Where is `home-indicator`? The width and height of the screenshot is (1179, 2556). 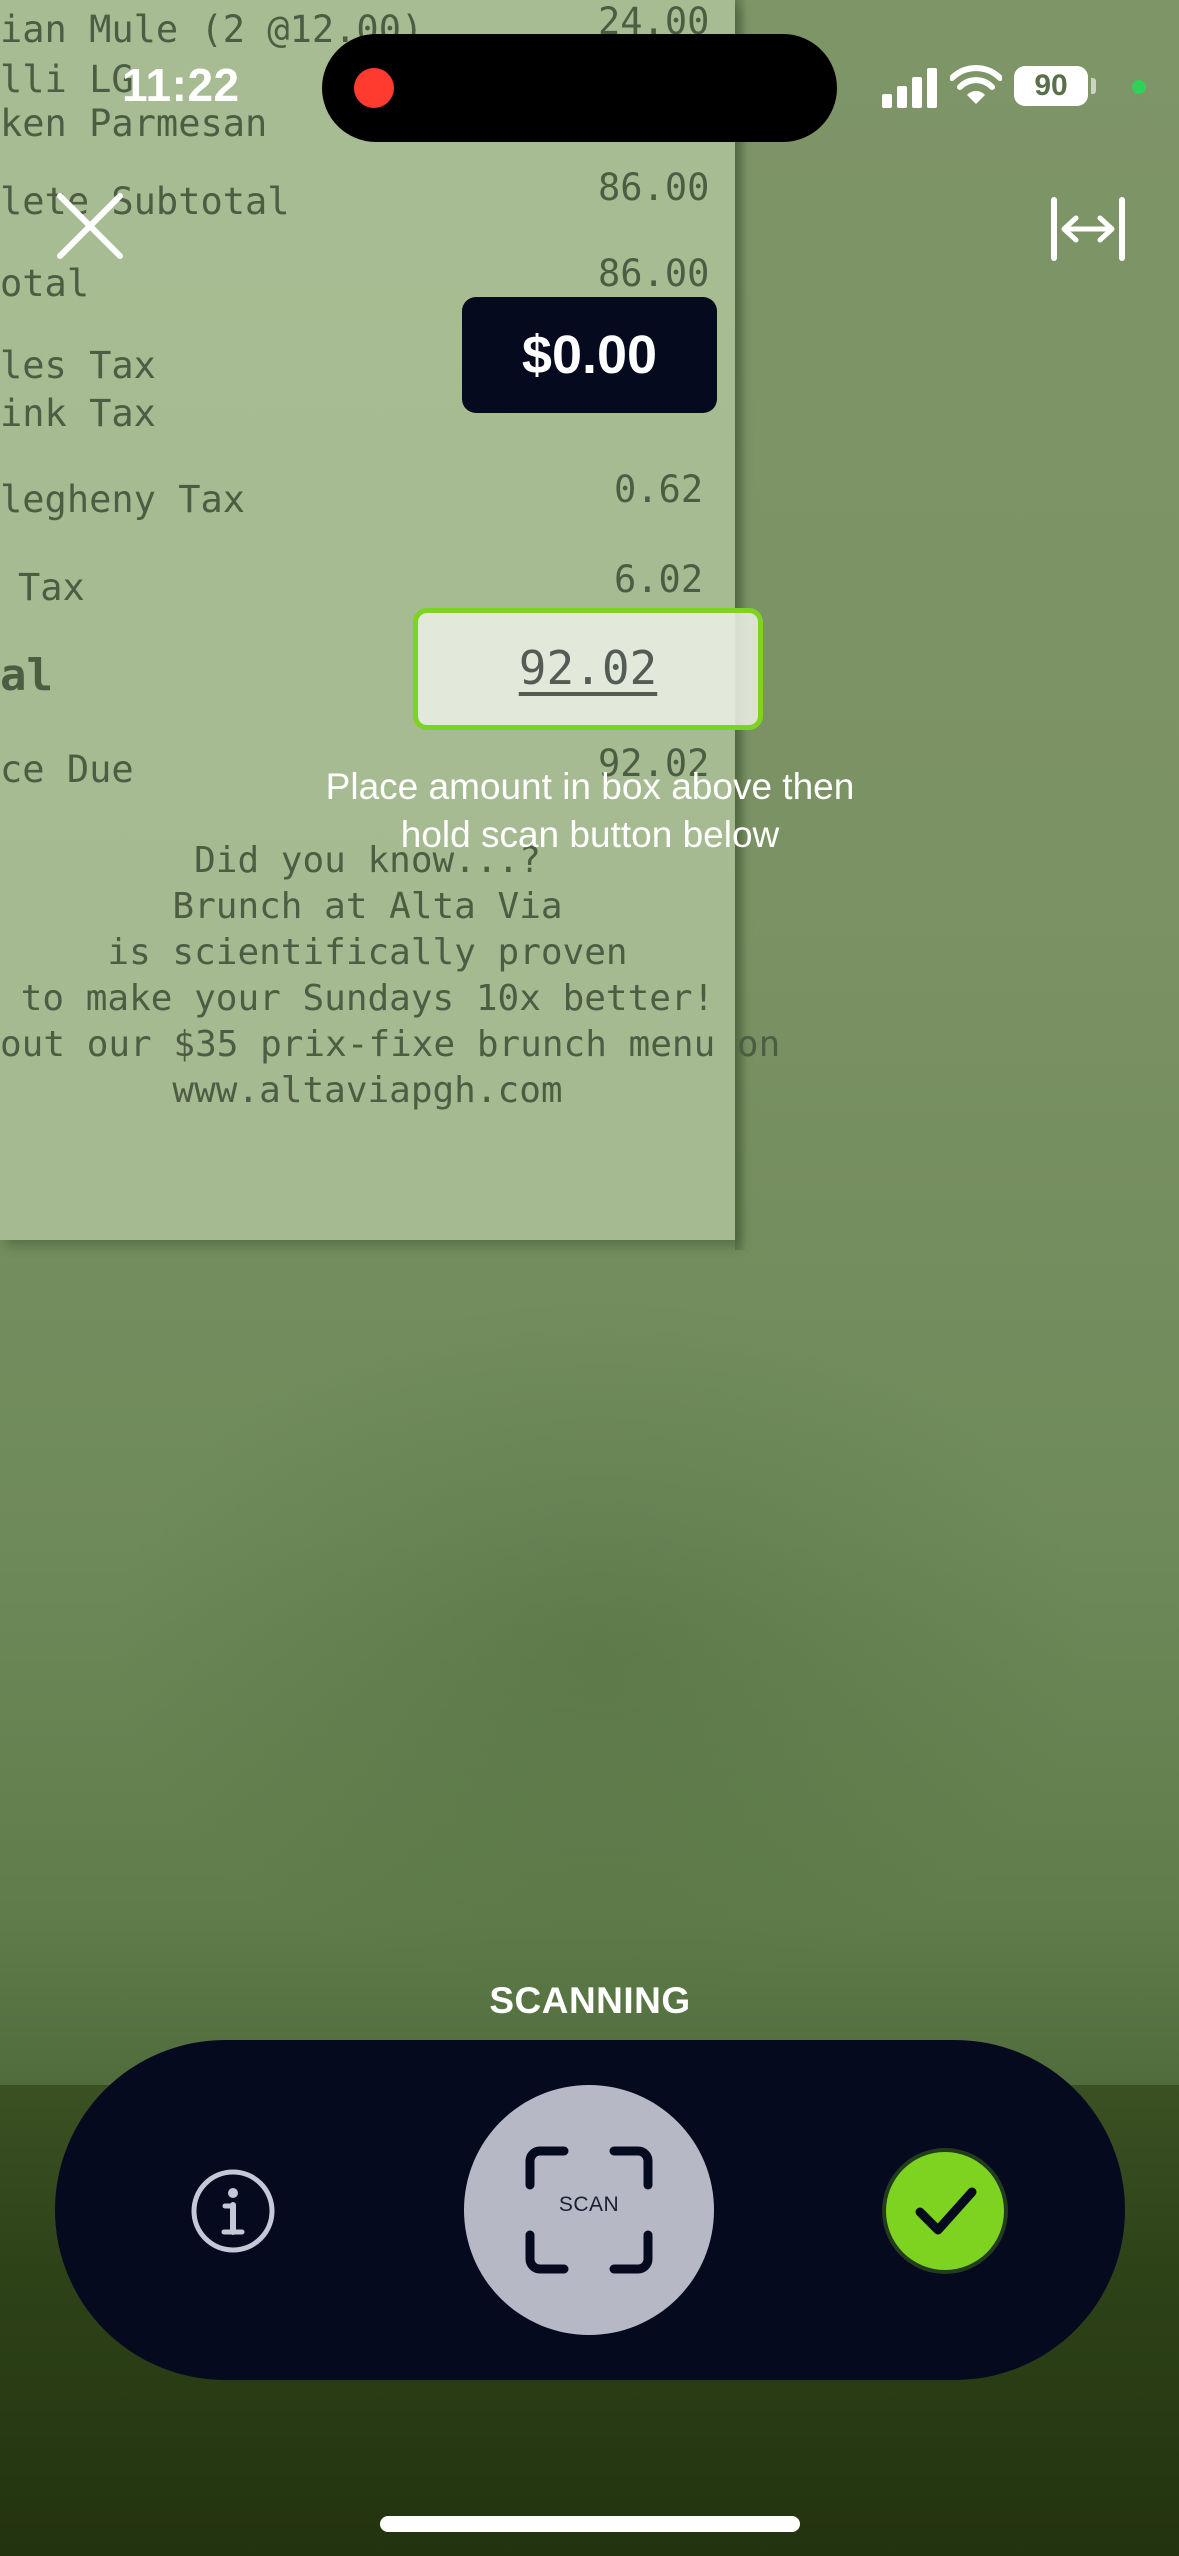 home-indicator is located at coordinates (590, 2524).